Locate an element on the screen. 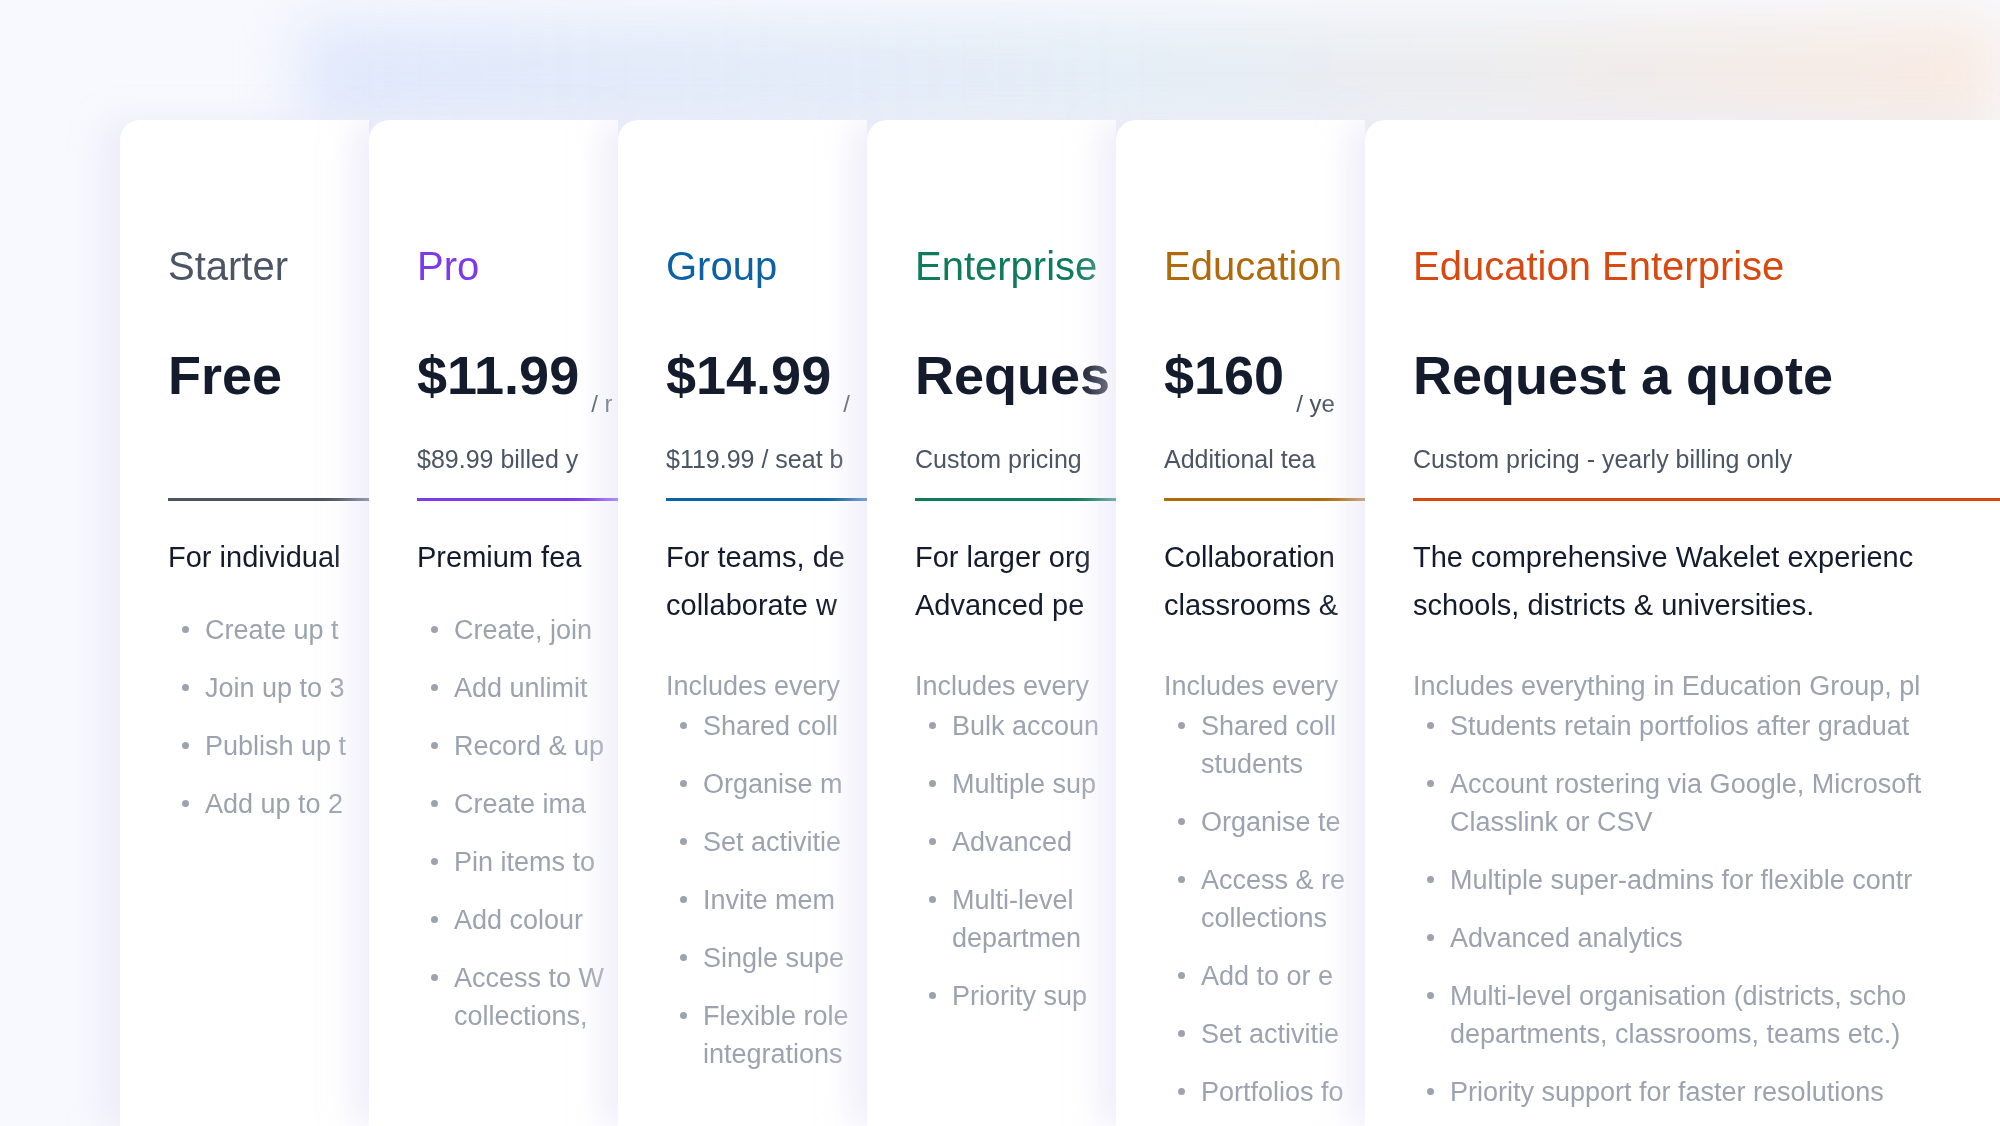 The image size is (2000, 1126). price: $14.99 is located at coordinates (749, 375).